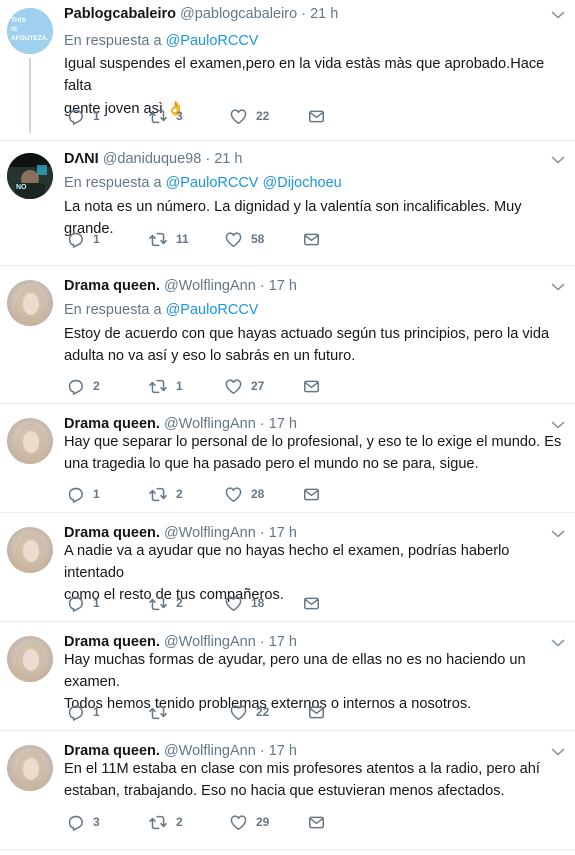 The image size is (575, 855). I want to click on reply-button: 3, so click(83, 822).